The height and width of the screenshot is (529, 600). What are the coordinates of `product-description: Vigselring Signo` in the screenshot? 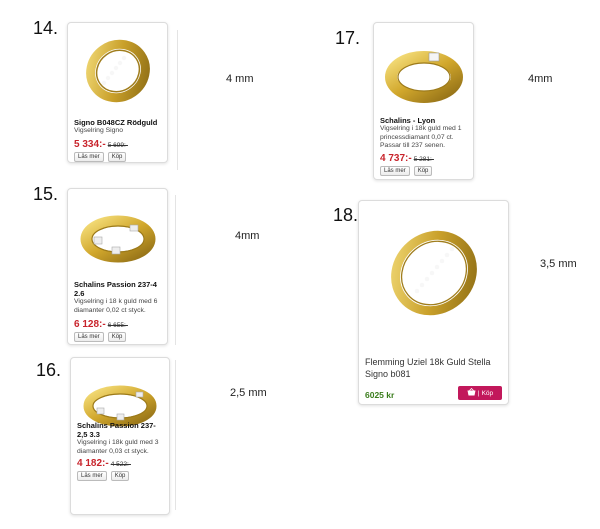 It's located at (98, 130).